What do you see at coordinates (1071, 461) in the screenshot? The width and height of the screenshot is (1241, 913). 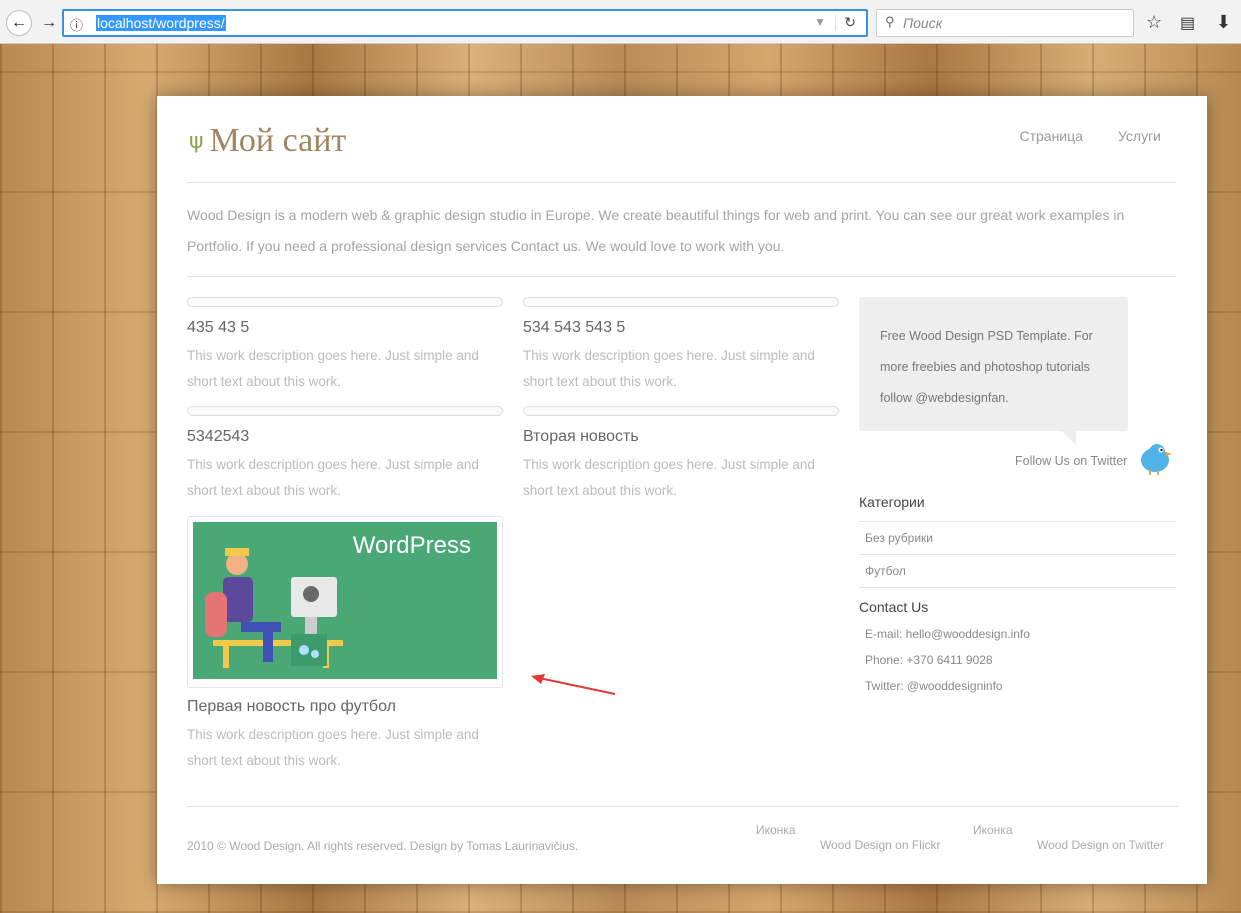 I see `follow-twitter-link: Follow Us on Twitter` at bounding box center [1071, 461].